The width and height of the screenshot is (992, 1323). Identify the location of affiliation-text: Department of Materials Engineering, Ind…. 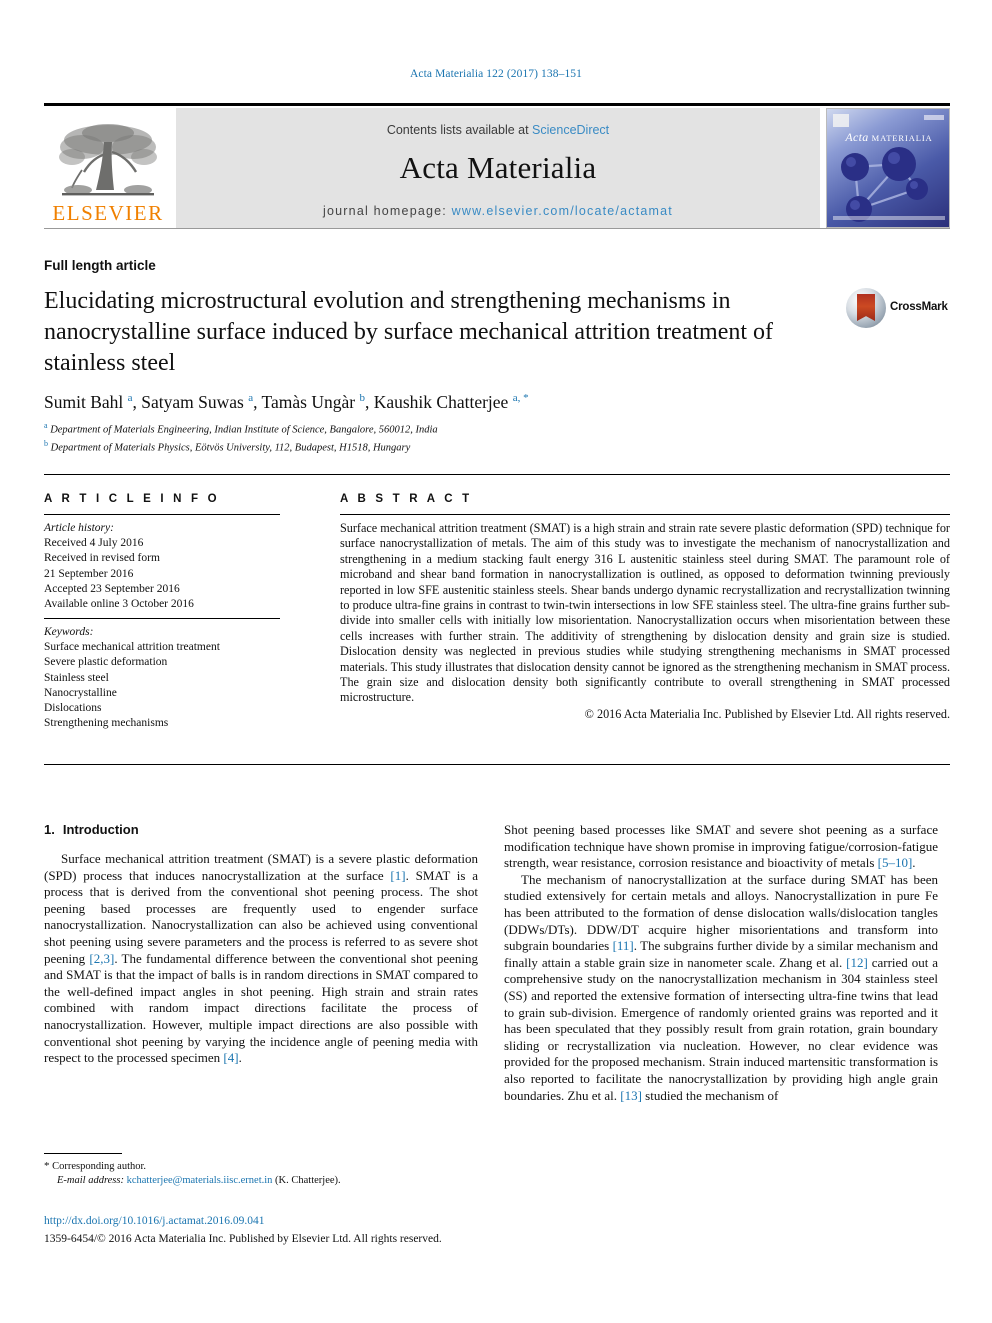
(244, 430).